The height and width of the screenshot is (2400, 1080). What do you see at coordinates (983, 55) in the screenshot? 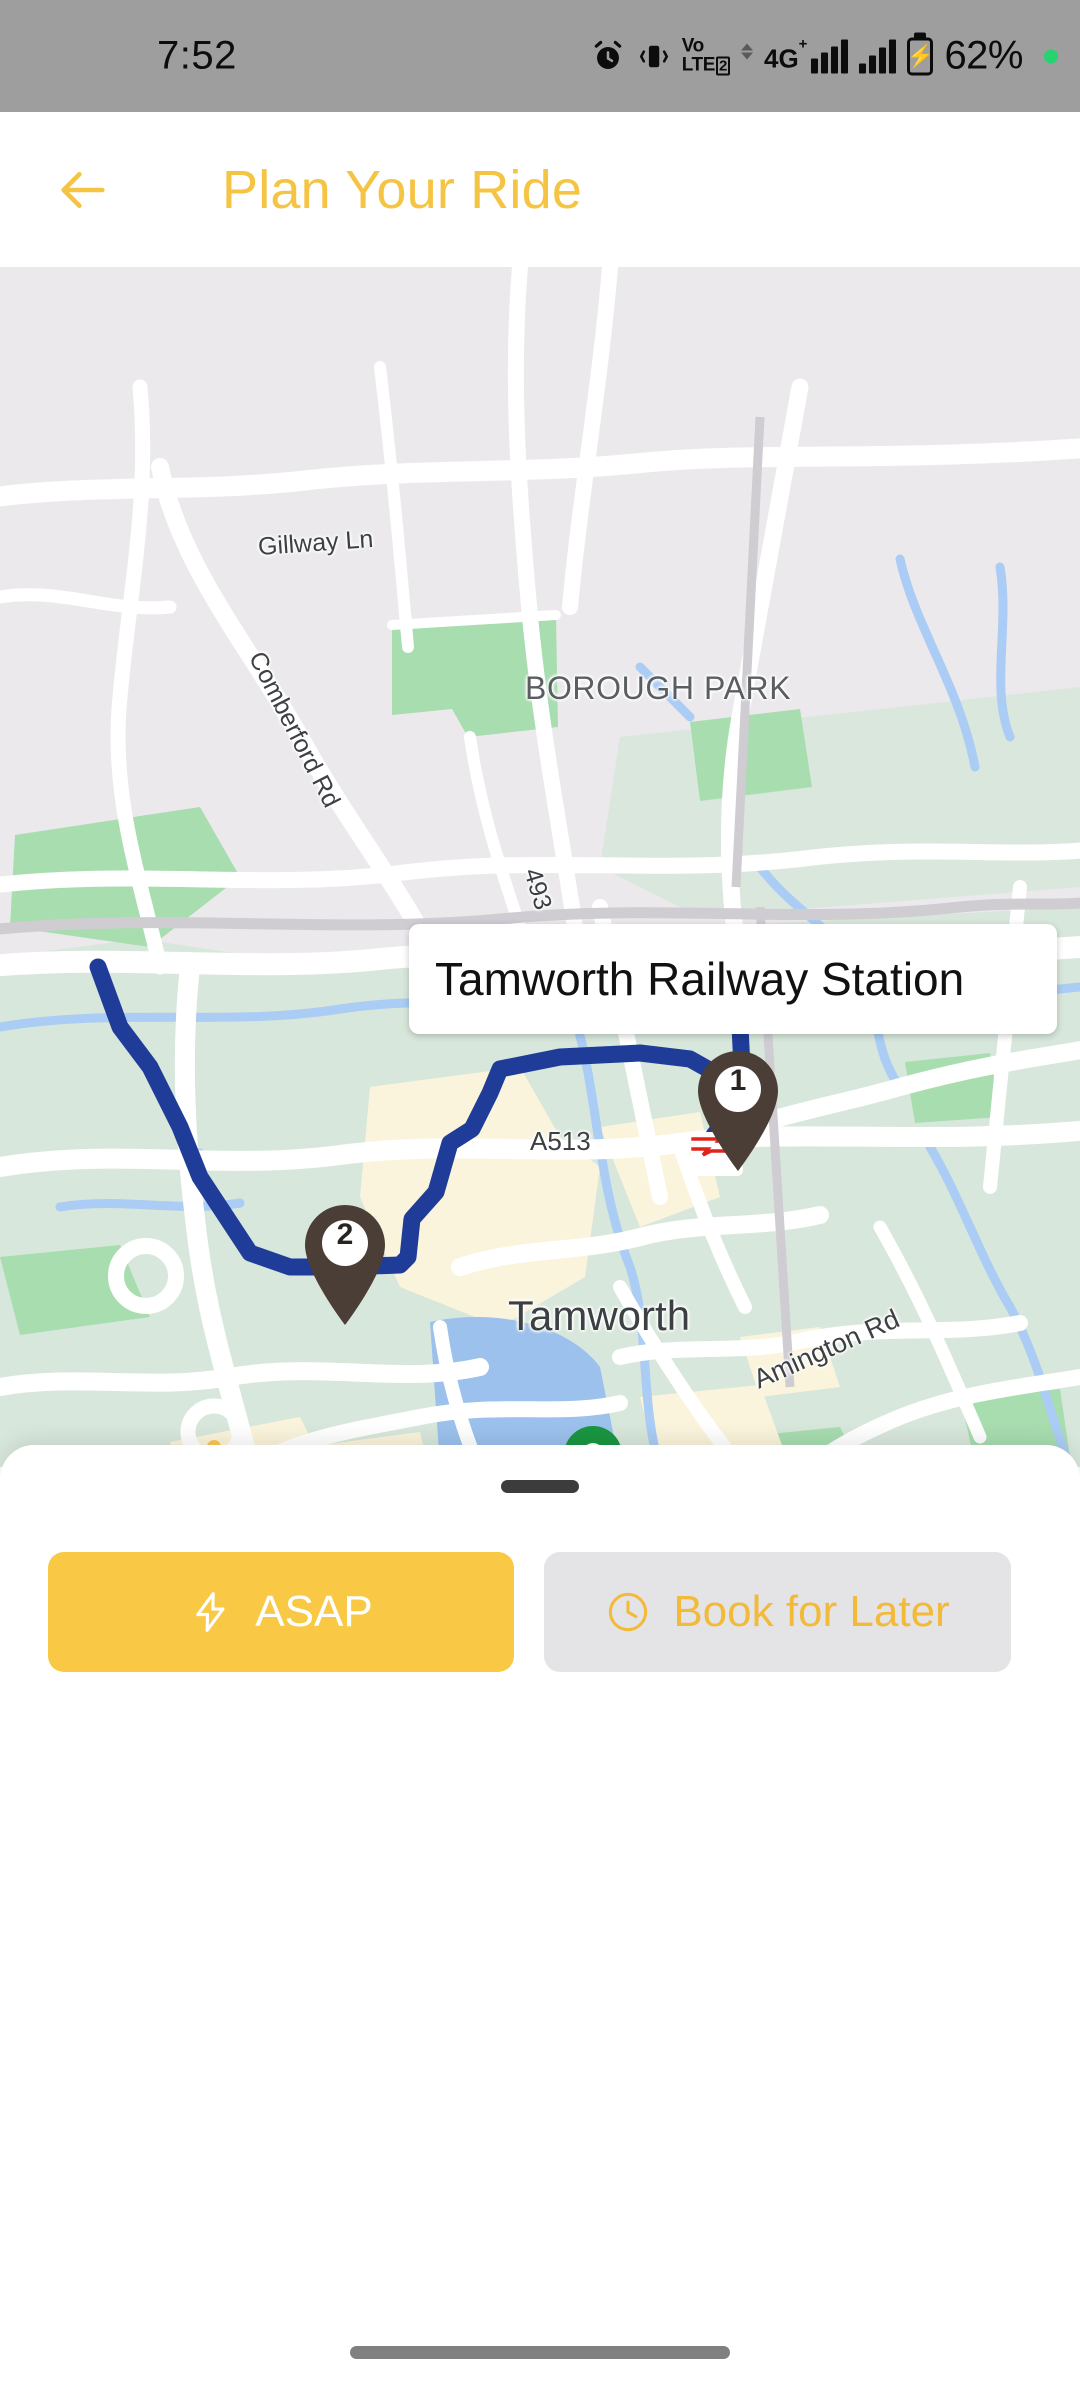
I see `battery-percent-label: 62%` at bounding box center [983, 55].